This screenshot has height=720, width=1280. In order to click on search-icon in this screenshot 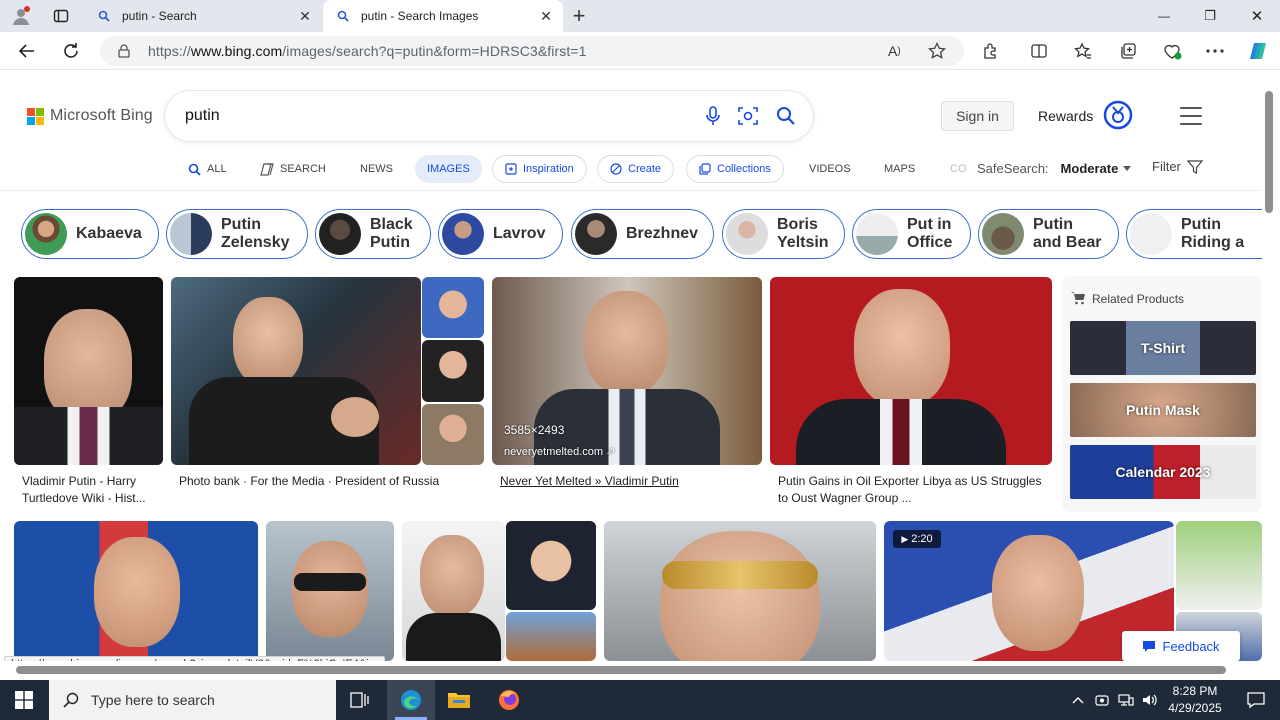, I will do `click(786, 116)`.